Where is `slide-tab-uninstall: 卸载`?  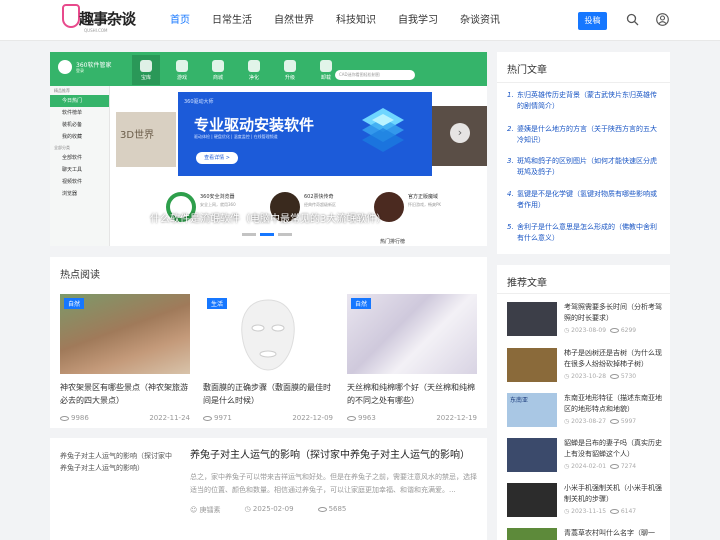 slide-tab-uninstall: 卸载 is located at coordinates (326, 70).